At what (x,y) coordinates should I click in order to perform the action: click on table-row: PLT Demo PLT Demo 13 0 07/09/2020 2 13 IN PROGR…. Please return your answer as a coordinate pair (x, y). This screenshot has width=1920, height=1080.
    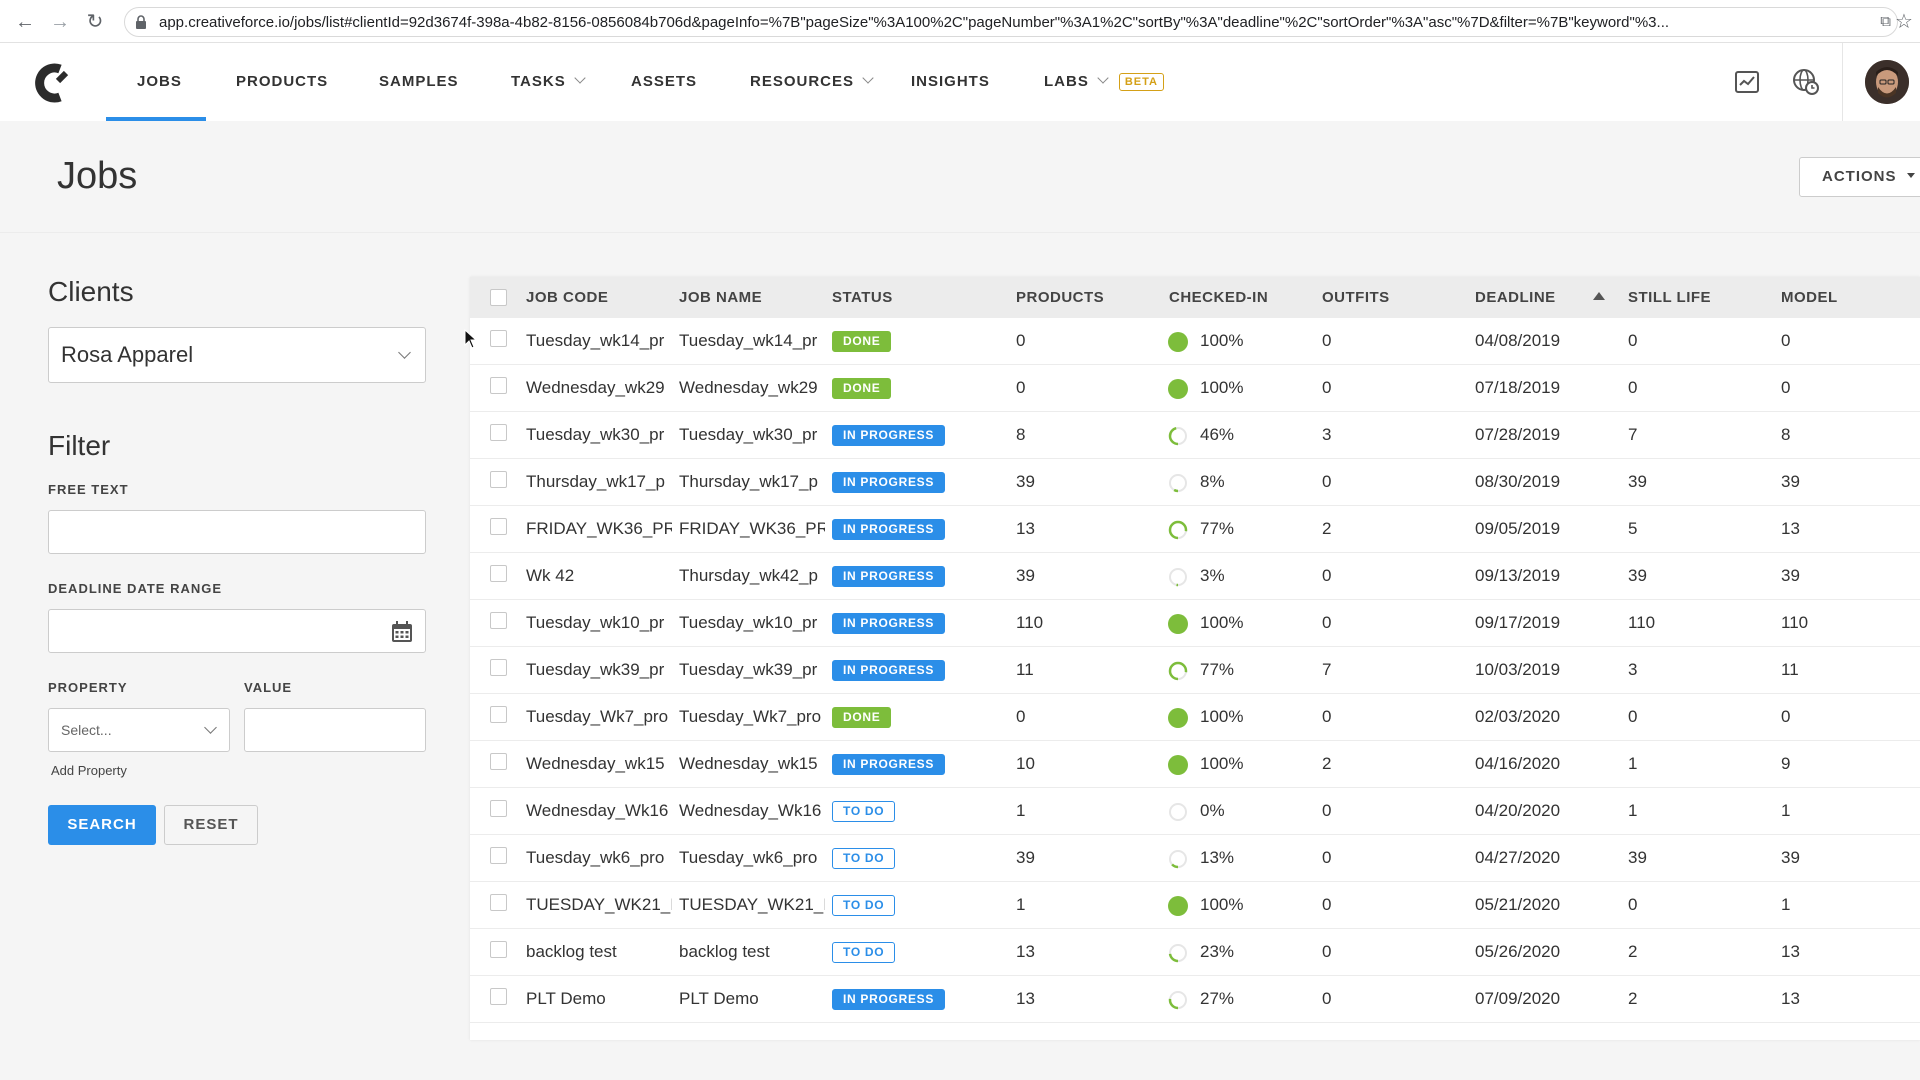
    Looking at the image, I should click on (1195, 999).